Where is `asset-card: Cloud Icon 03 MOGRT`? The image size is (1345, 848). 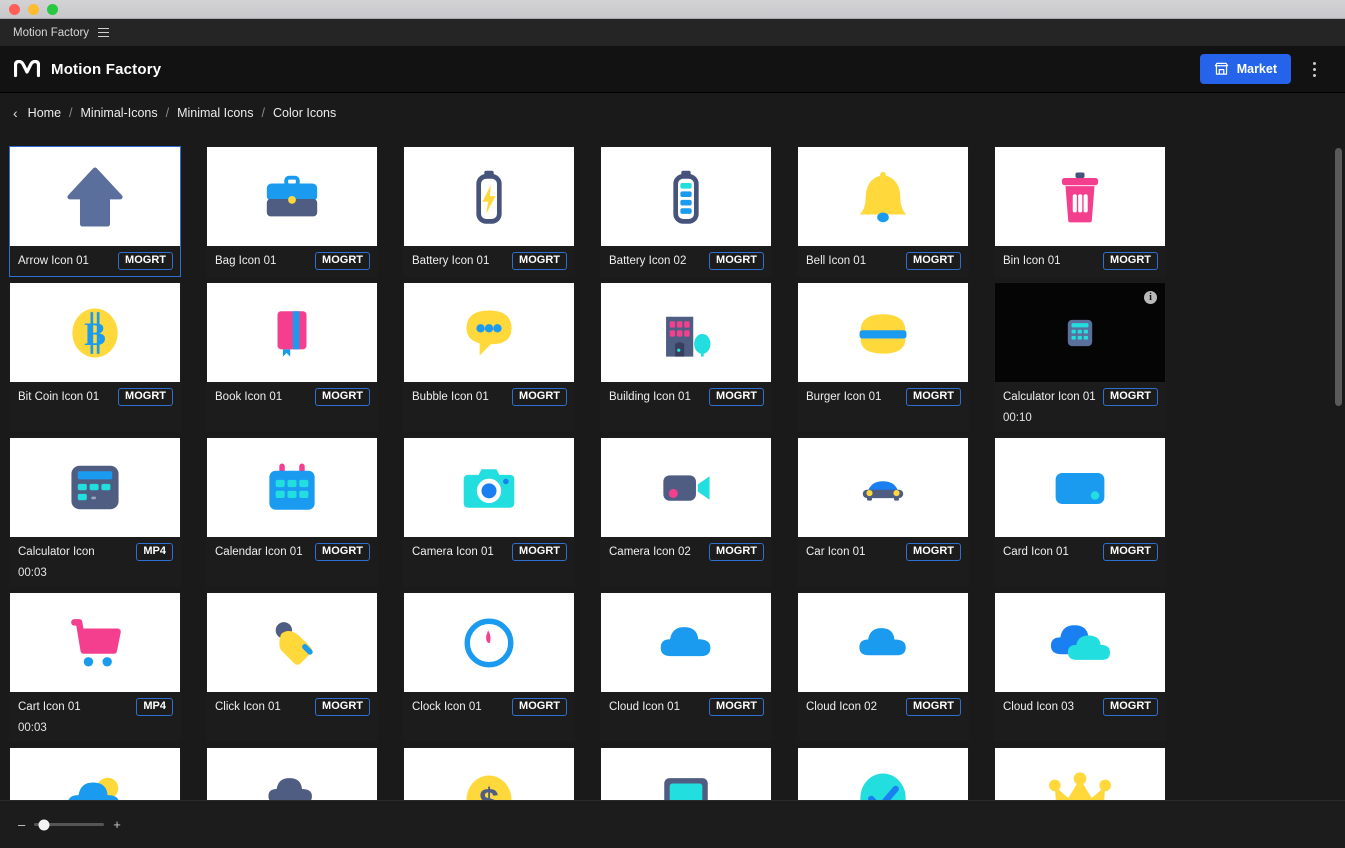 asset-card: Cloud Icon 03 MOGRT is located at coordinates (1080, 667).